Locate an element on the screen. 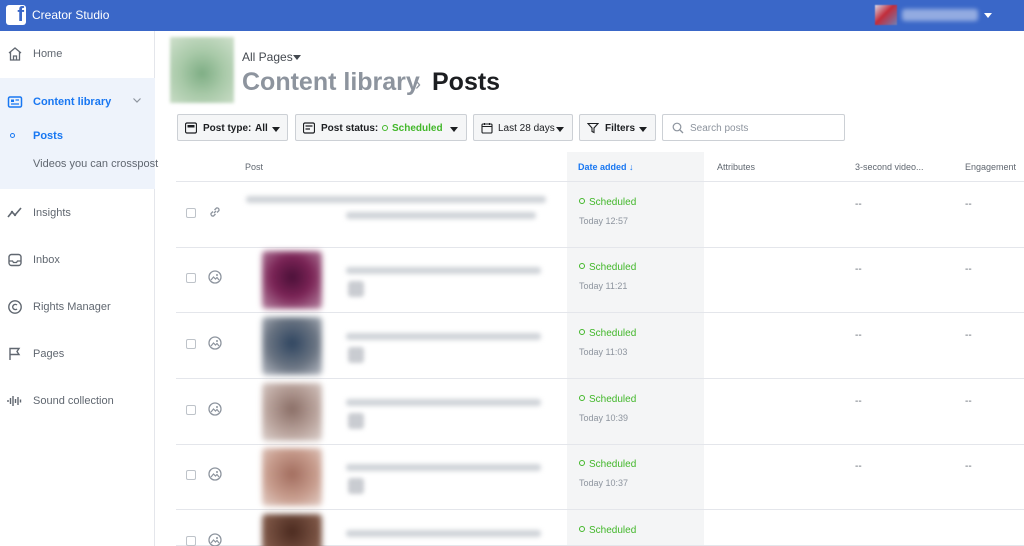 This screenshot has height=546, width=1024. post-status-icon is located at coordinates (309, 128).